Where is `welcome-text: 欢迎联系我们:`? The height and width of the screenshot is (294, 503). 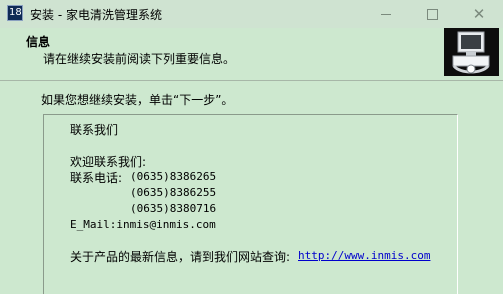 welcome-text: 欢迎联系我们: is located at coordinates (108, 162).